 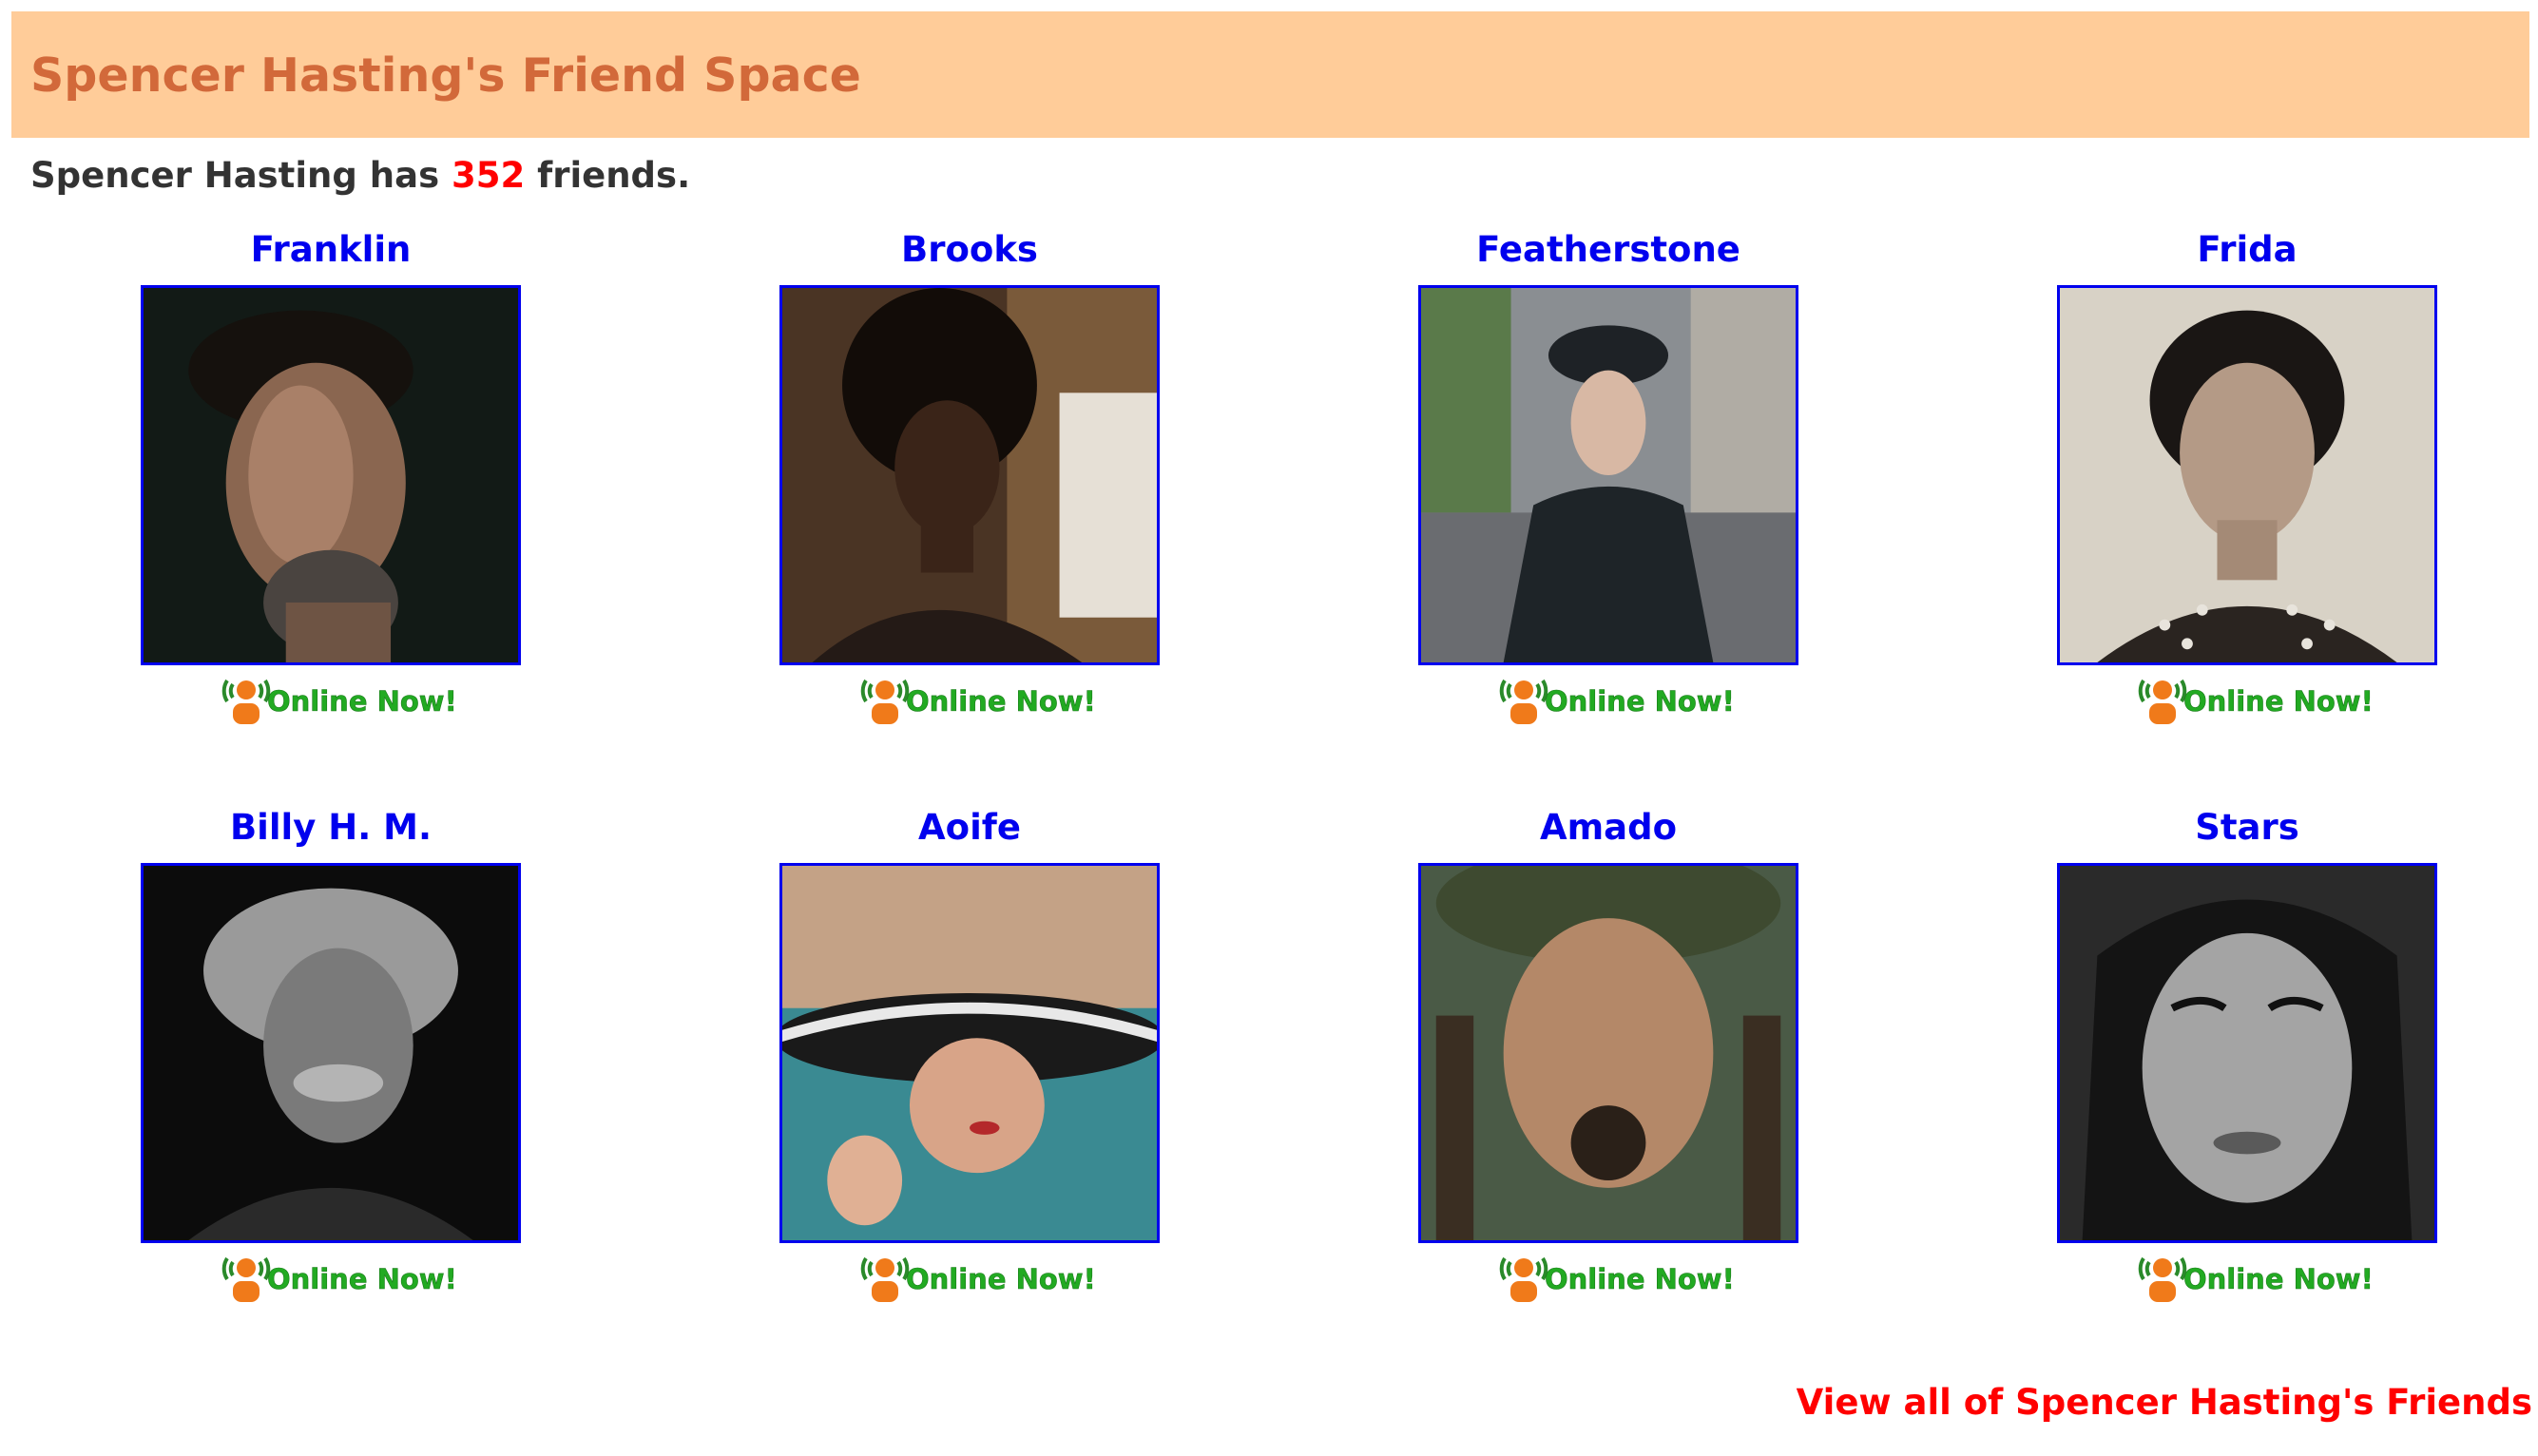 What do you see at coordinates (2233, 250) in the screenshot?
I see `friend-name-link: Frida` at bounding box center [2233, 250].